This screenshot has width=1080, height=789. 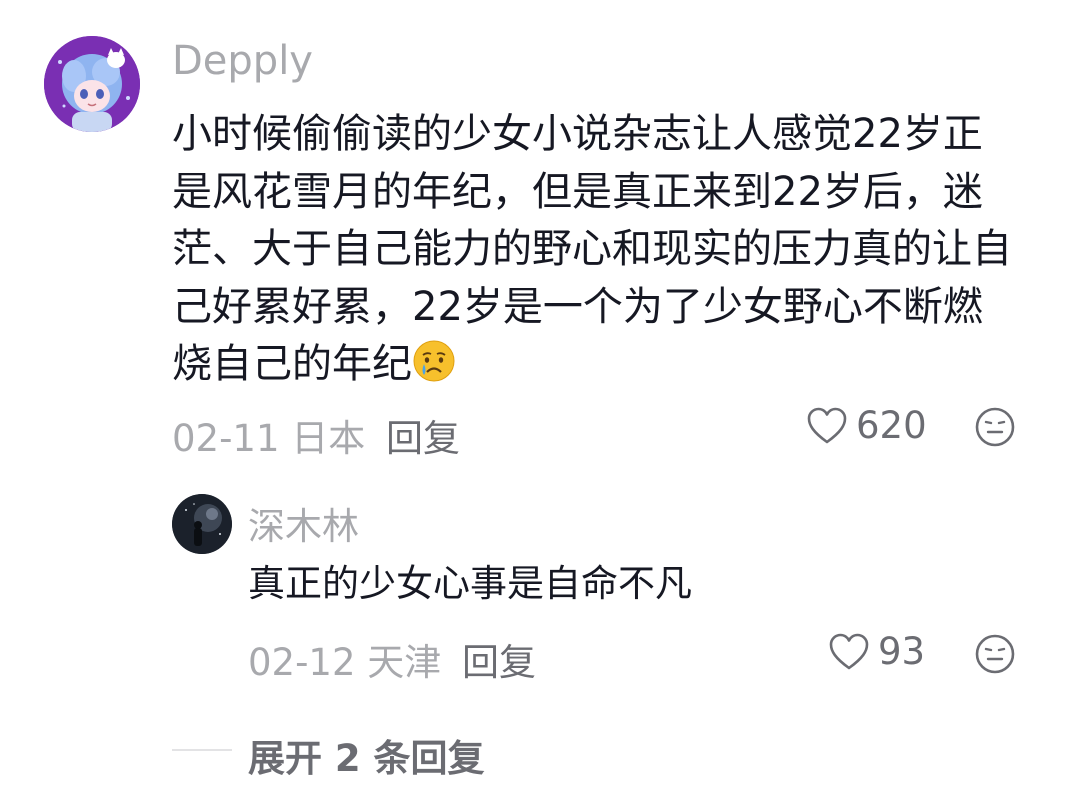 I want to click on reply-button: 回复, so click(x=423, y=435).